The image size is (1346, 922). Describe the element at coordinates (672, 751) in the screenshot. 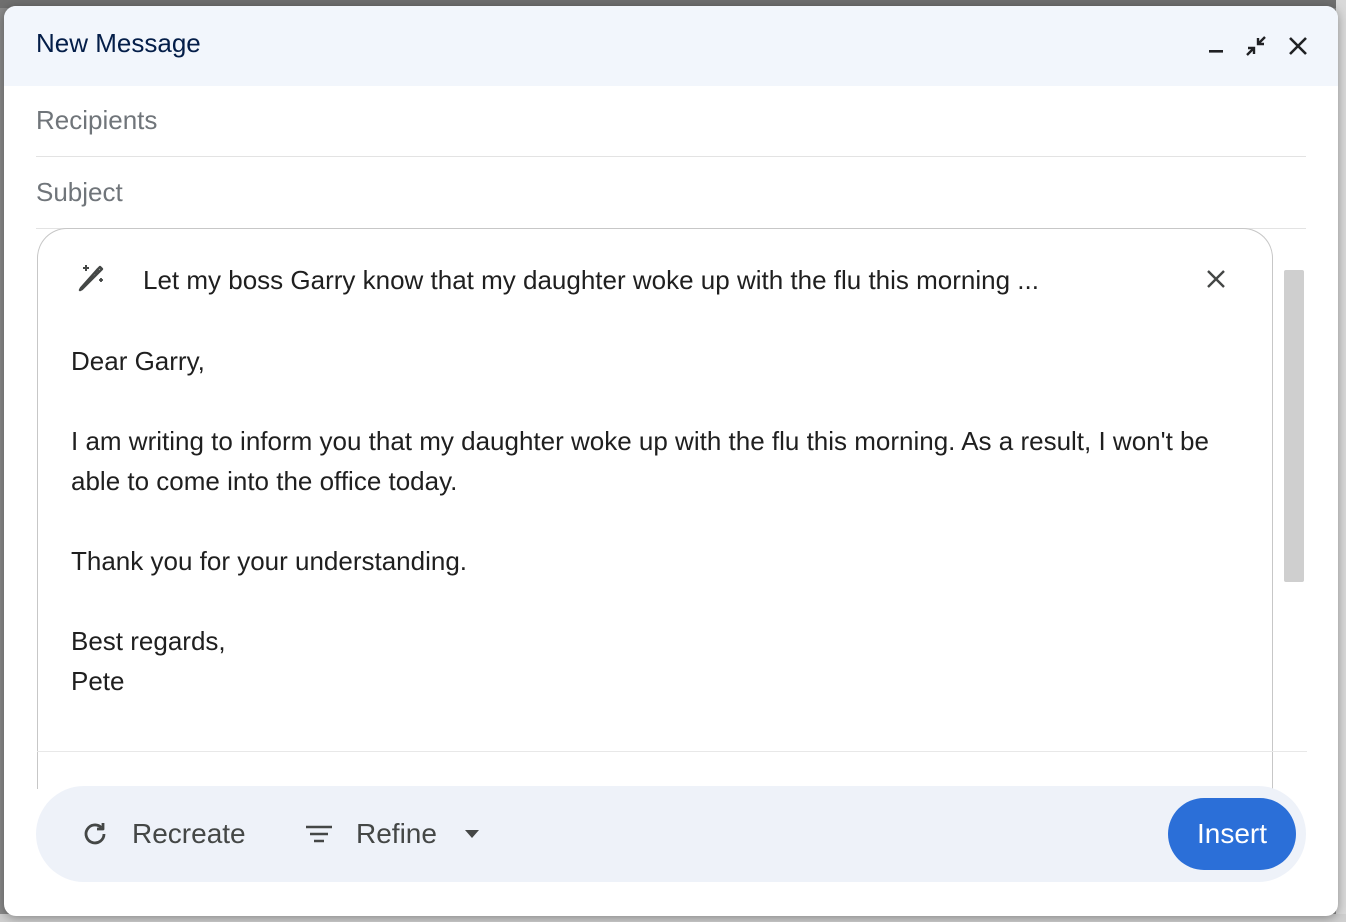

I see `divider` at that location.